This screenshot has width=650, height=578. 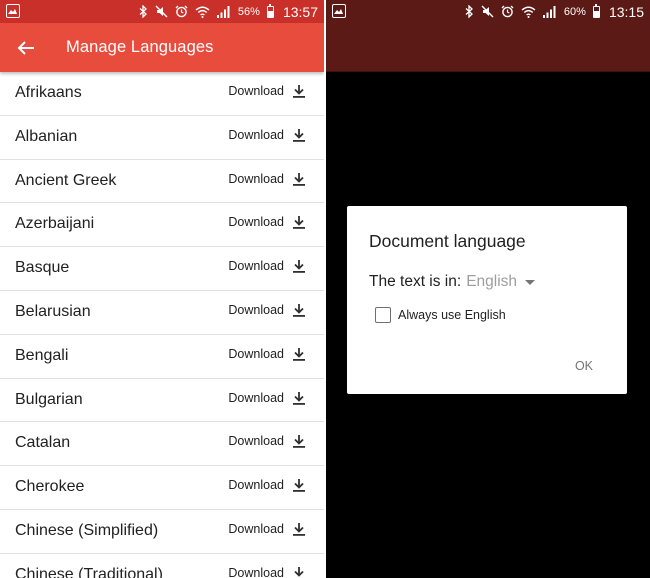 I want to click on language-dropdown: English, so click(x=501, y=282).